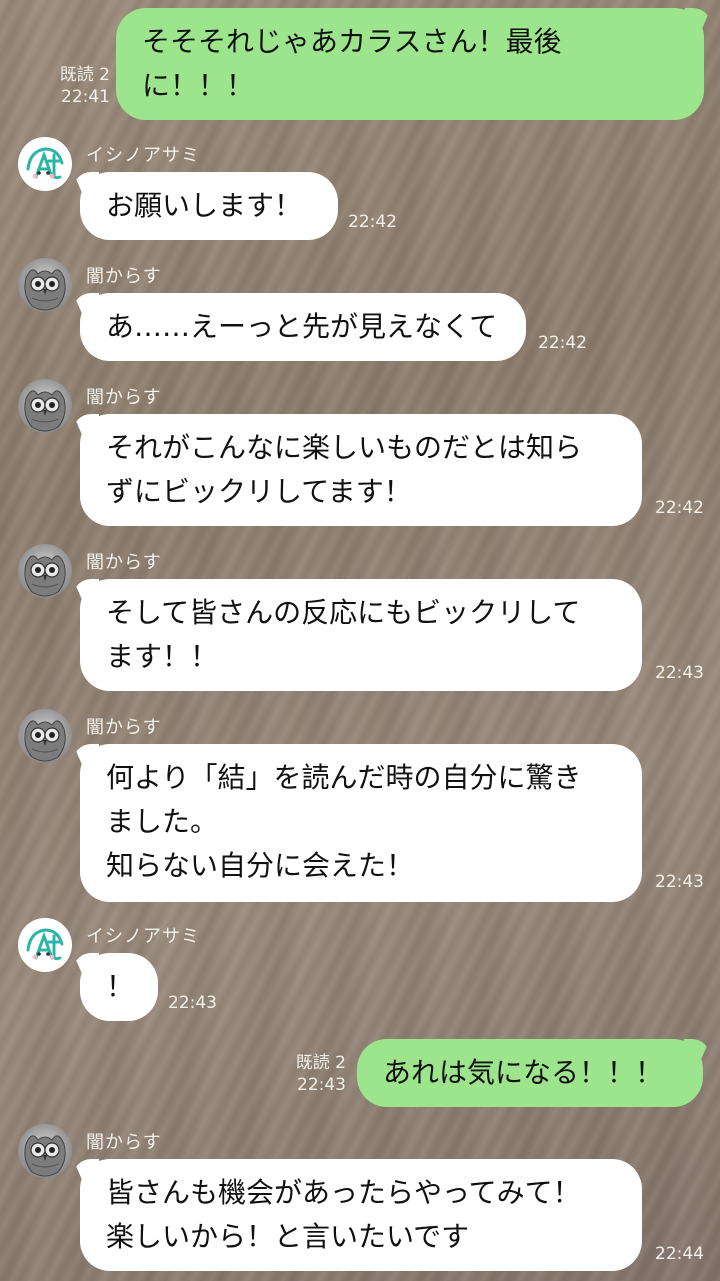  I want to click on message-bubble: ！, so click(119, 987).